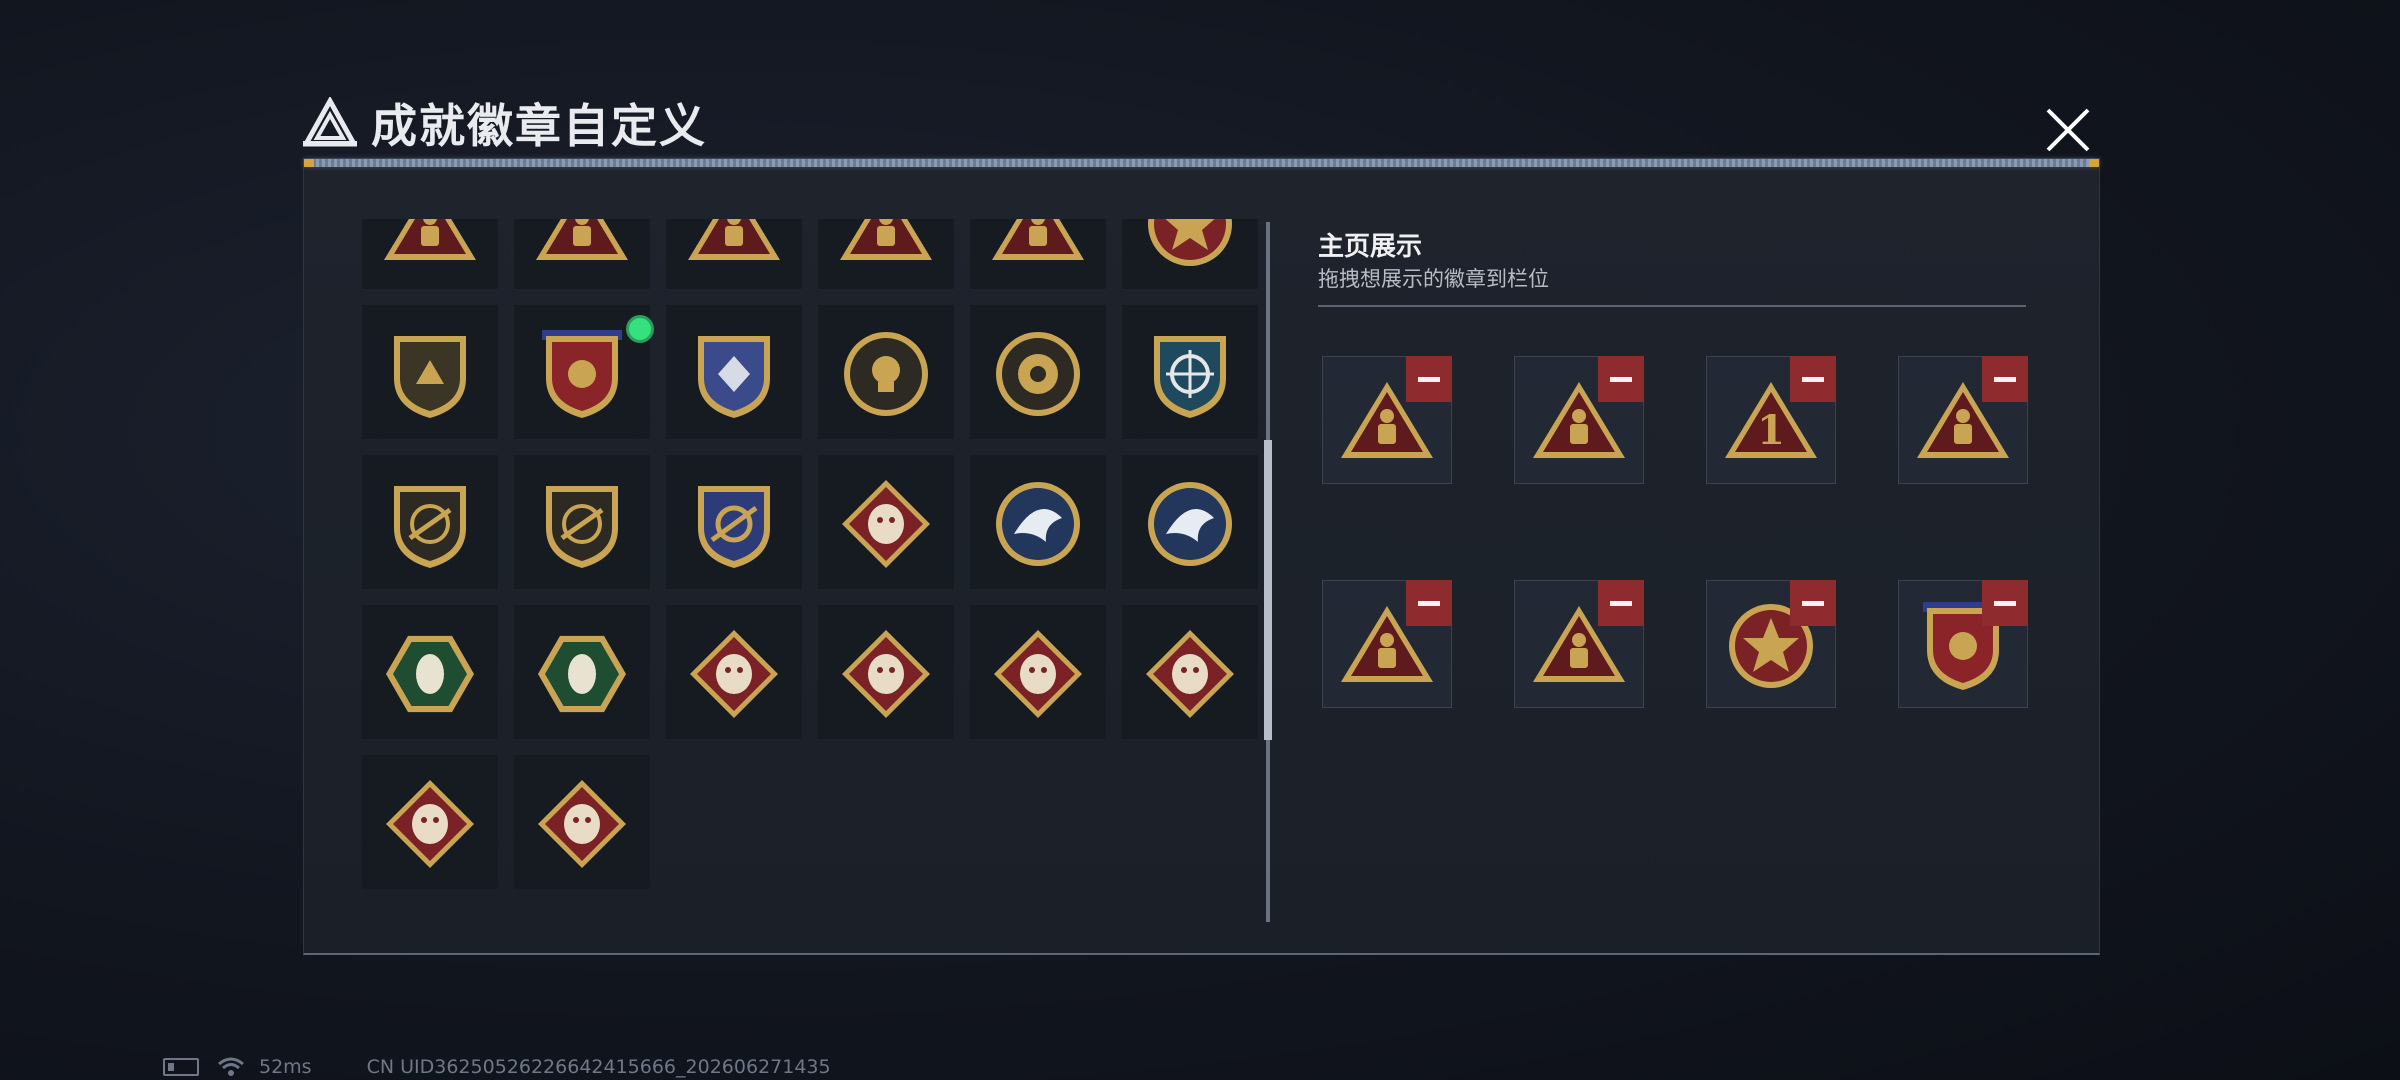 The height and width of the screenshot is (1080, 2400). What do you see at coordinates (734, 527) in the screenshot?
I see `shield-gold-blue-badge-icon` at bounding box center [734, 527].